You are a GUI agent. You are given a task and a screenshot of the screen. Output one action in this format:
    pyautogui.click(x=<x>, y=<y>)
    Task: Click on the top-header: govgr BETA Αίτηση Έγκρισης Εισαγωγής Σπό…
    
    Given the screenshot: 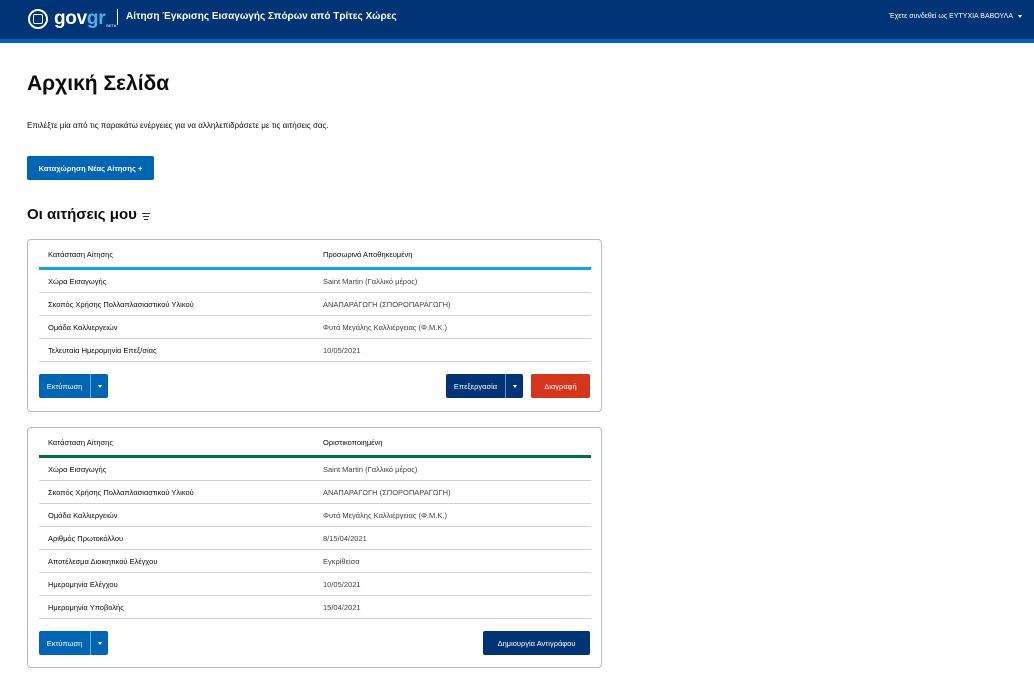 What is the action you would take?
    pyautogui.click(x=517, y=19)
    